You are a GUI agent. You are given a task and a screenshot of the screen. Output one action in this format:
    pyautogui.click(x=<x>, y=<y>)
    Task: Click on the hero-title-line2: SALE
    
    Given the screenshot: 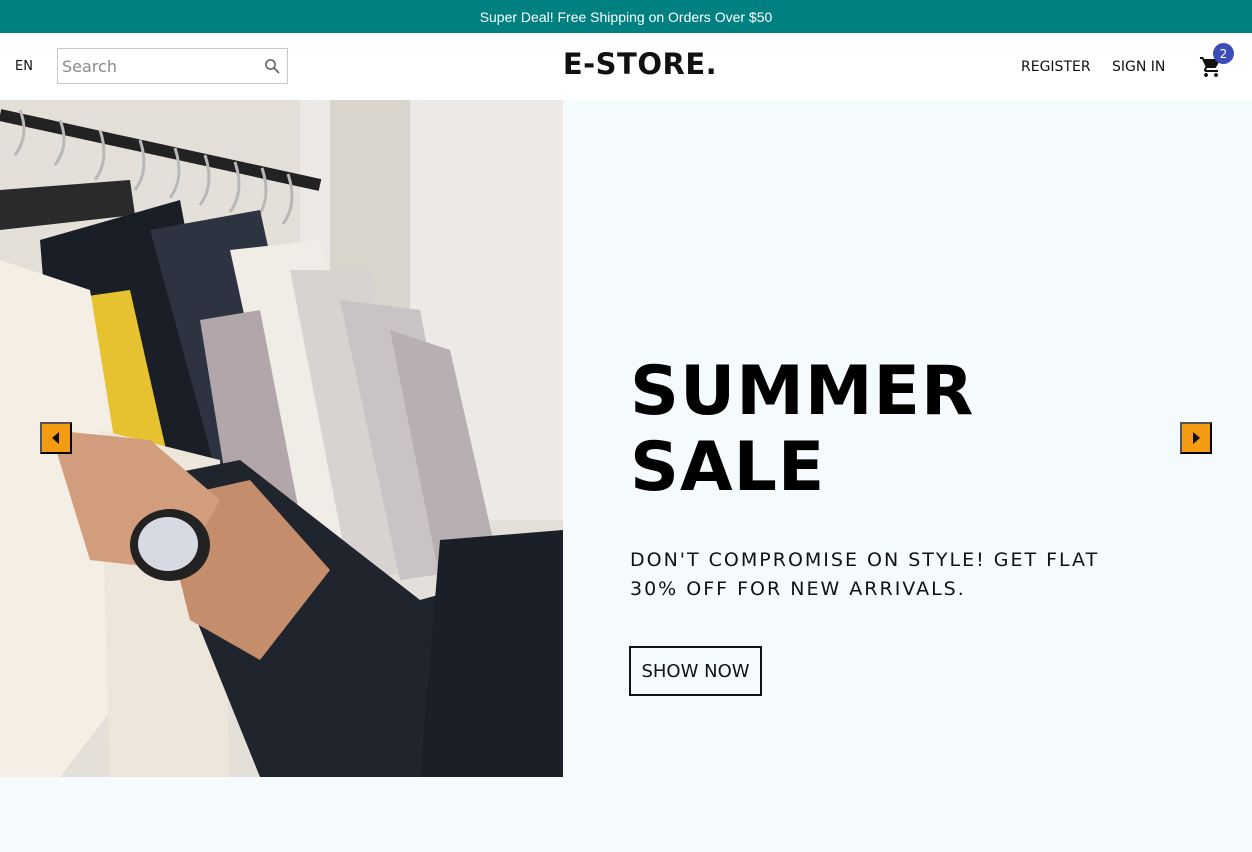 What is the action you would take?
    pyautogui.click(x=728, y=467)
    